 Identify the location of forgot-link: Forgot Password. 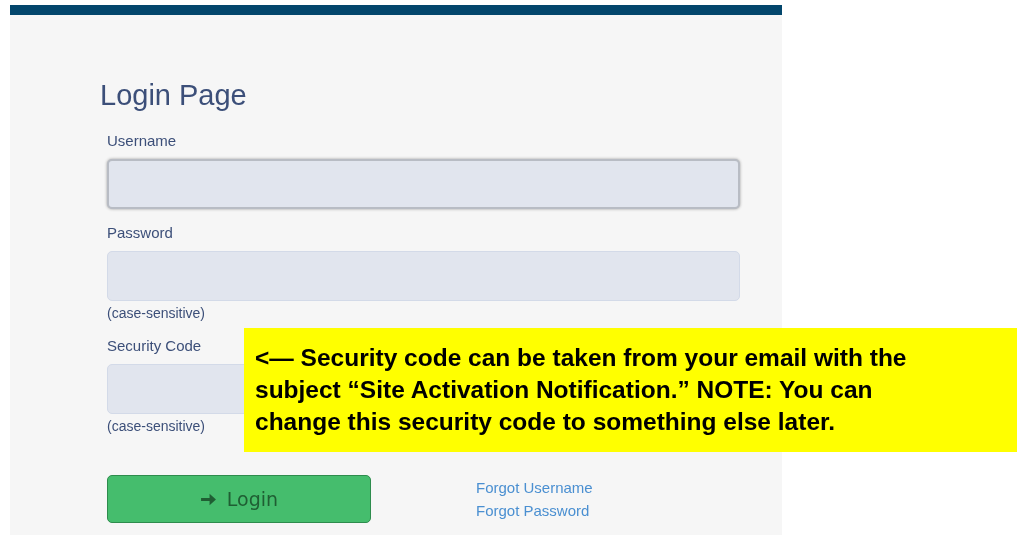
(534, 510).